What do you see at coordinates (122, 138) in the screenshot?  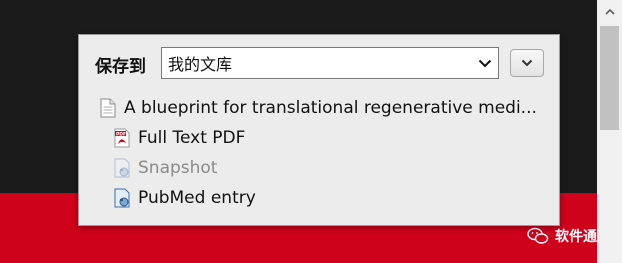 I see `pdf-icon: PDF` at bounding box center [122, 138].